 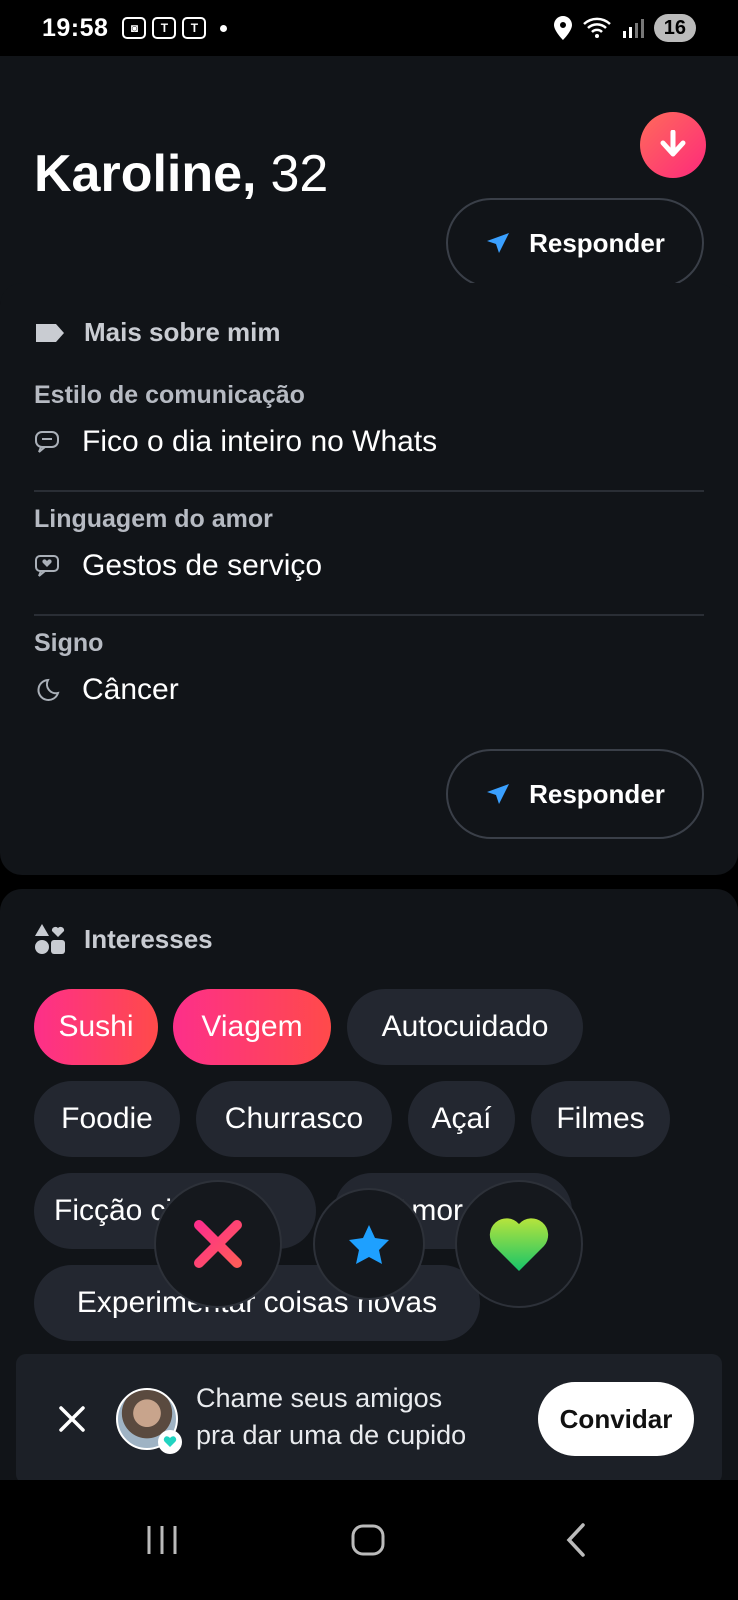 I want to click on invite-button: Convidar, so click(x=616, y=1419).